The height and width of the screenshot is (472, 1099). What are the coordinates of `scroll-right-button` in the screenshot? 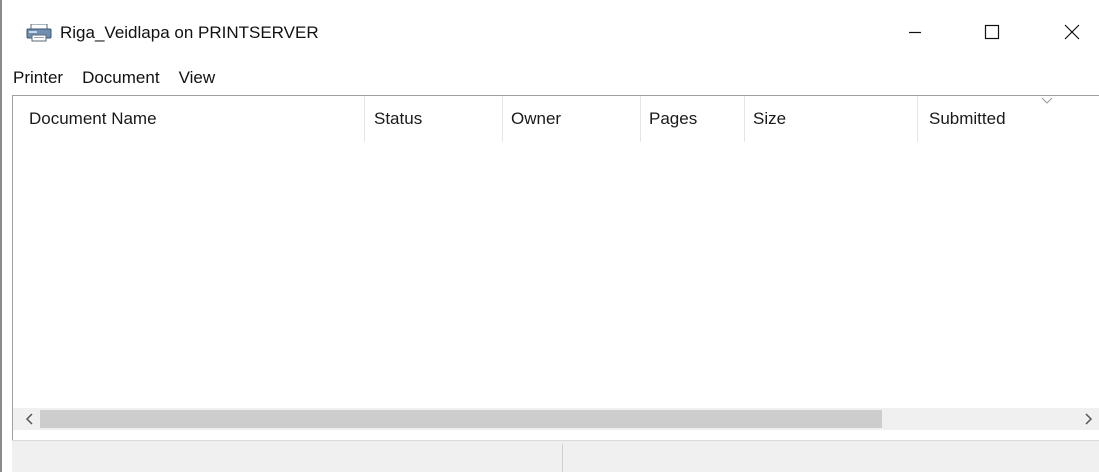 It's located at (1088, 419).